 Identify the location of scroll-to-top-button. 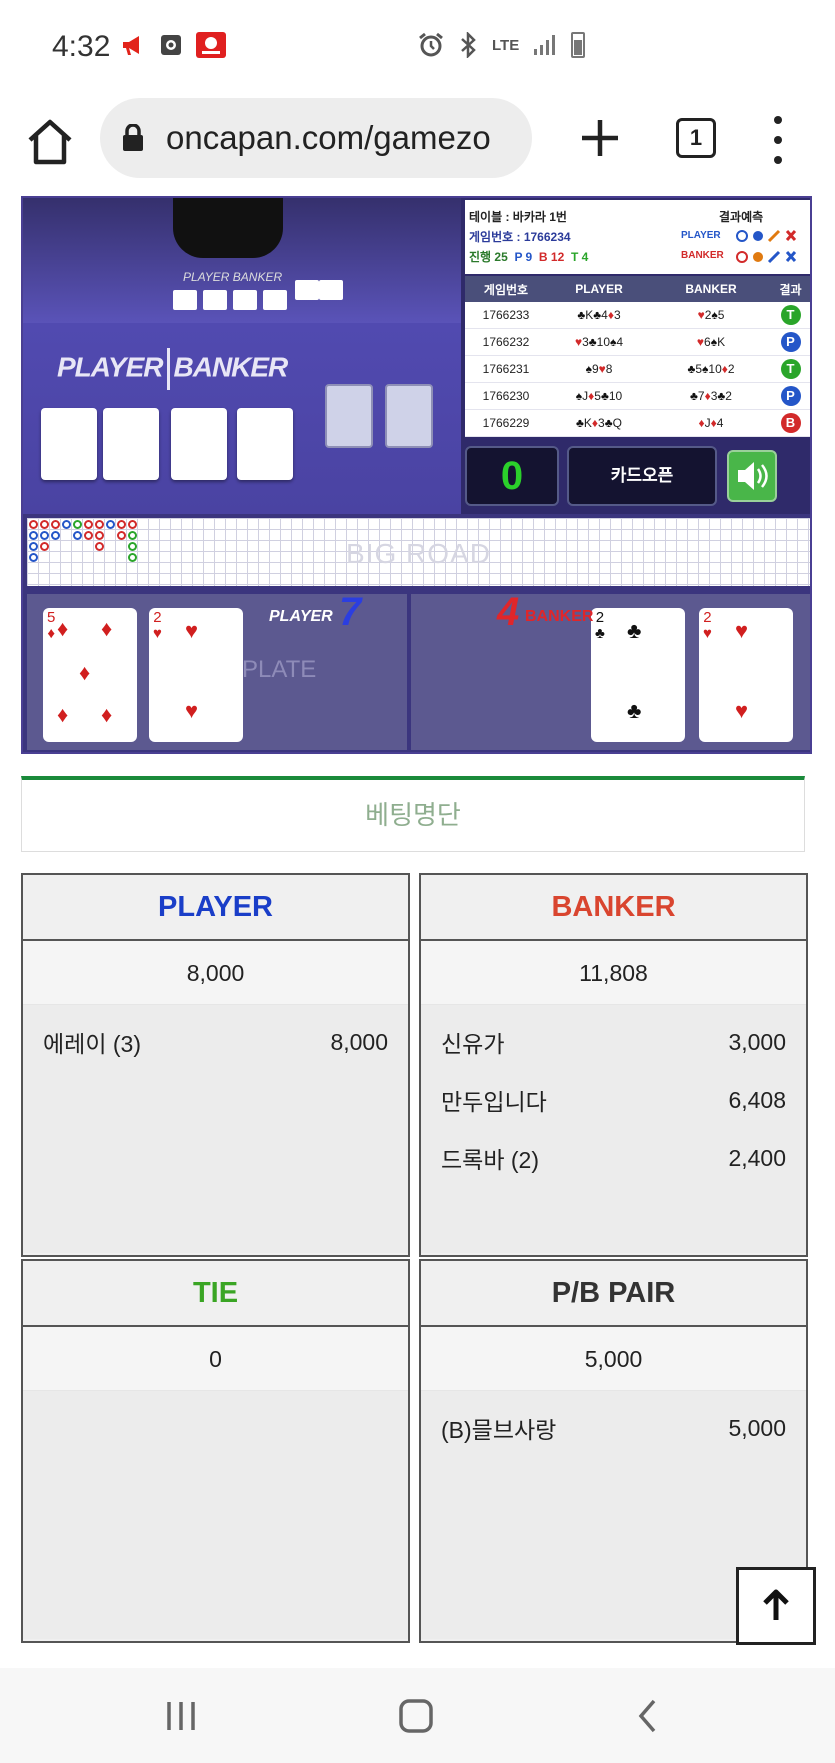
(776, 1606).